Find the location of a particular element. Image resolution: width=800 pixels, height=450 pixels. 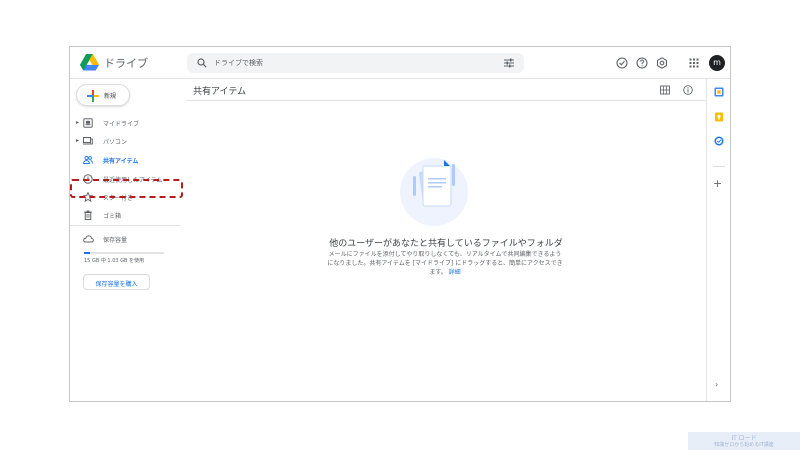

get-addons-plus-icon: + is located at coordinates (717, 183).